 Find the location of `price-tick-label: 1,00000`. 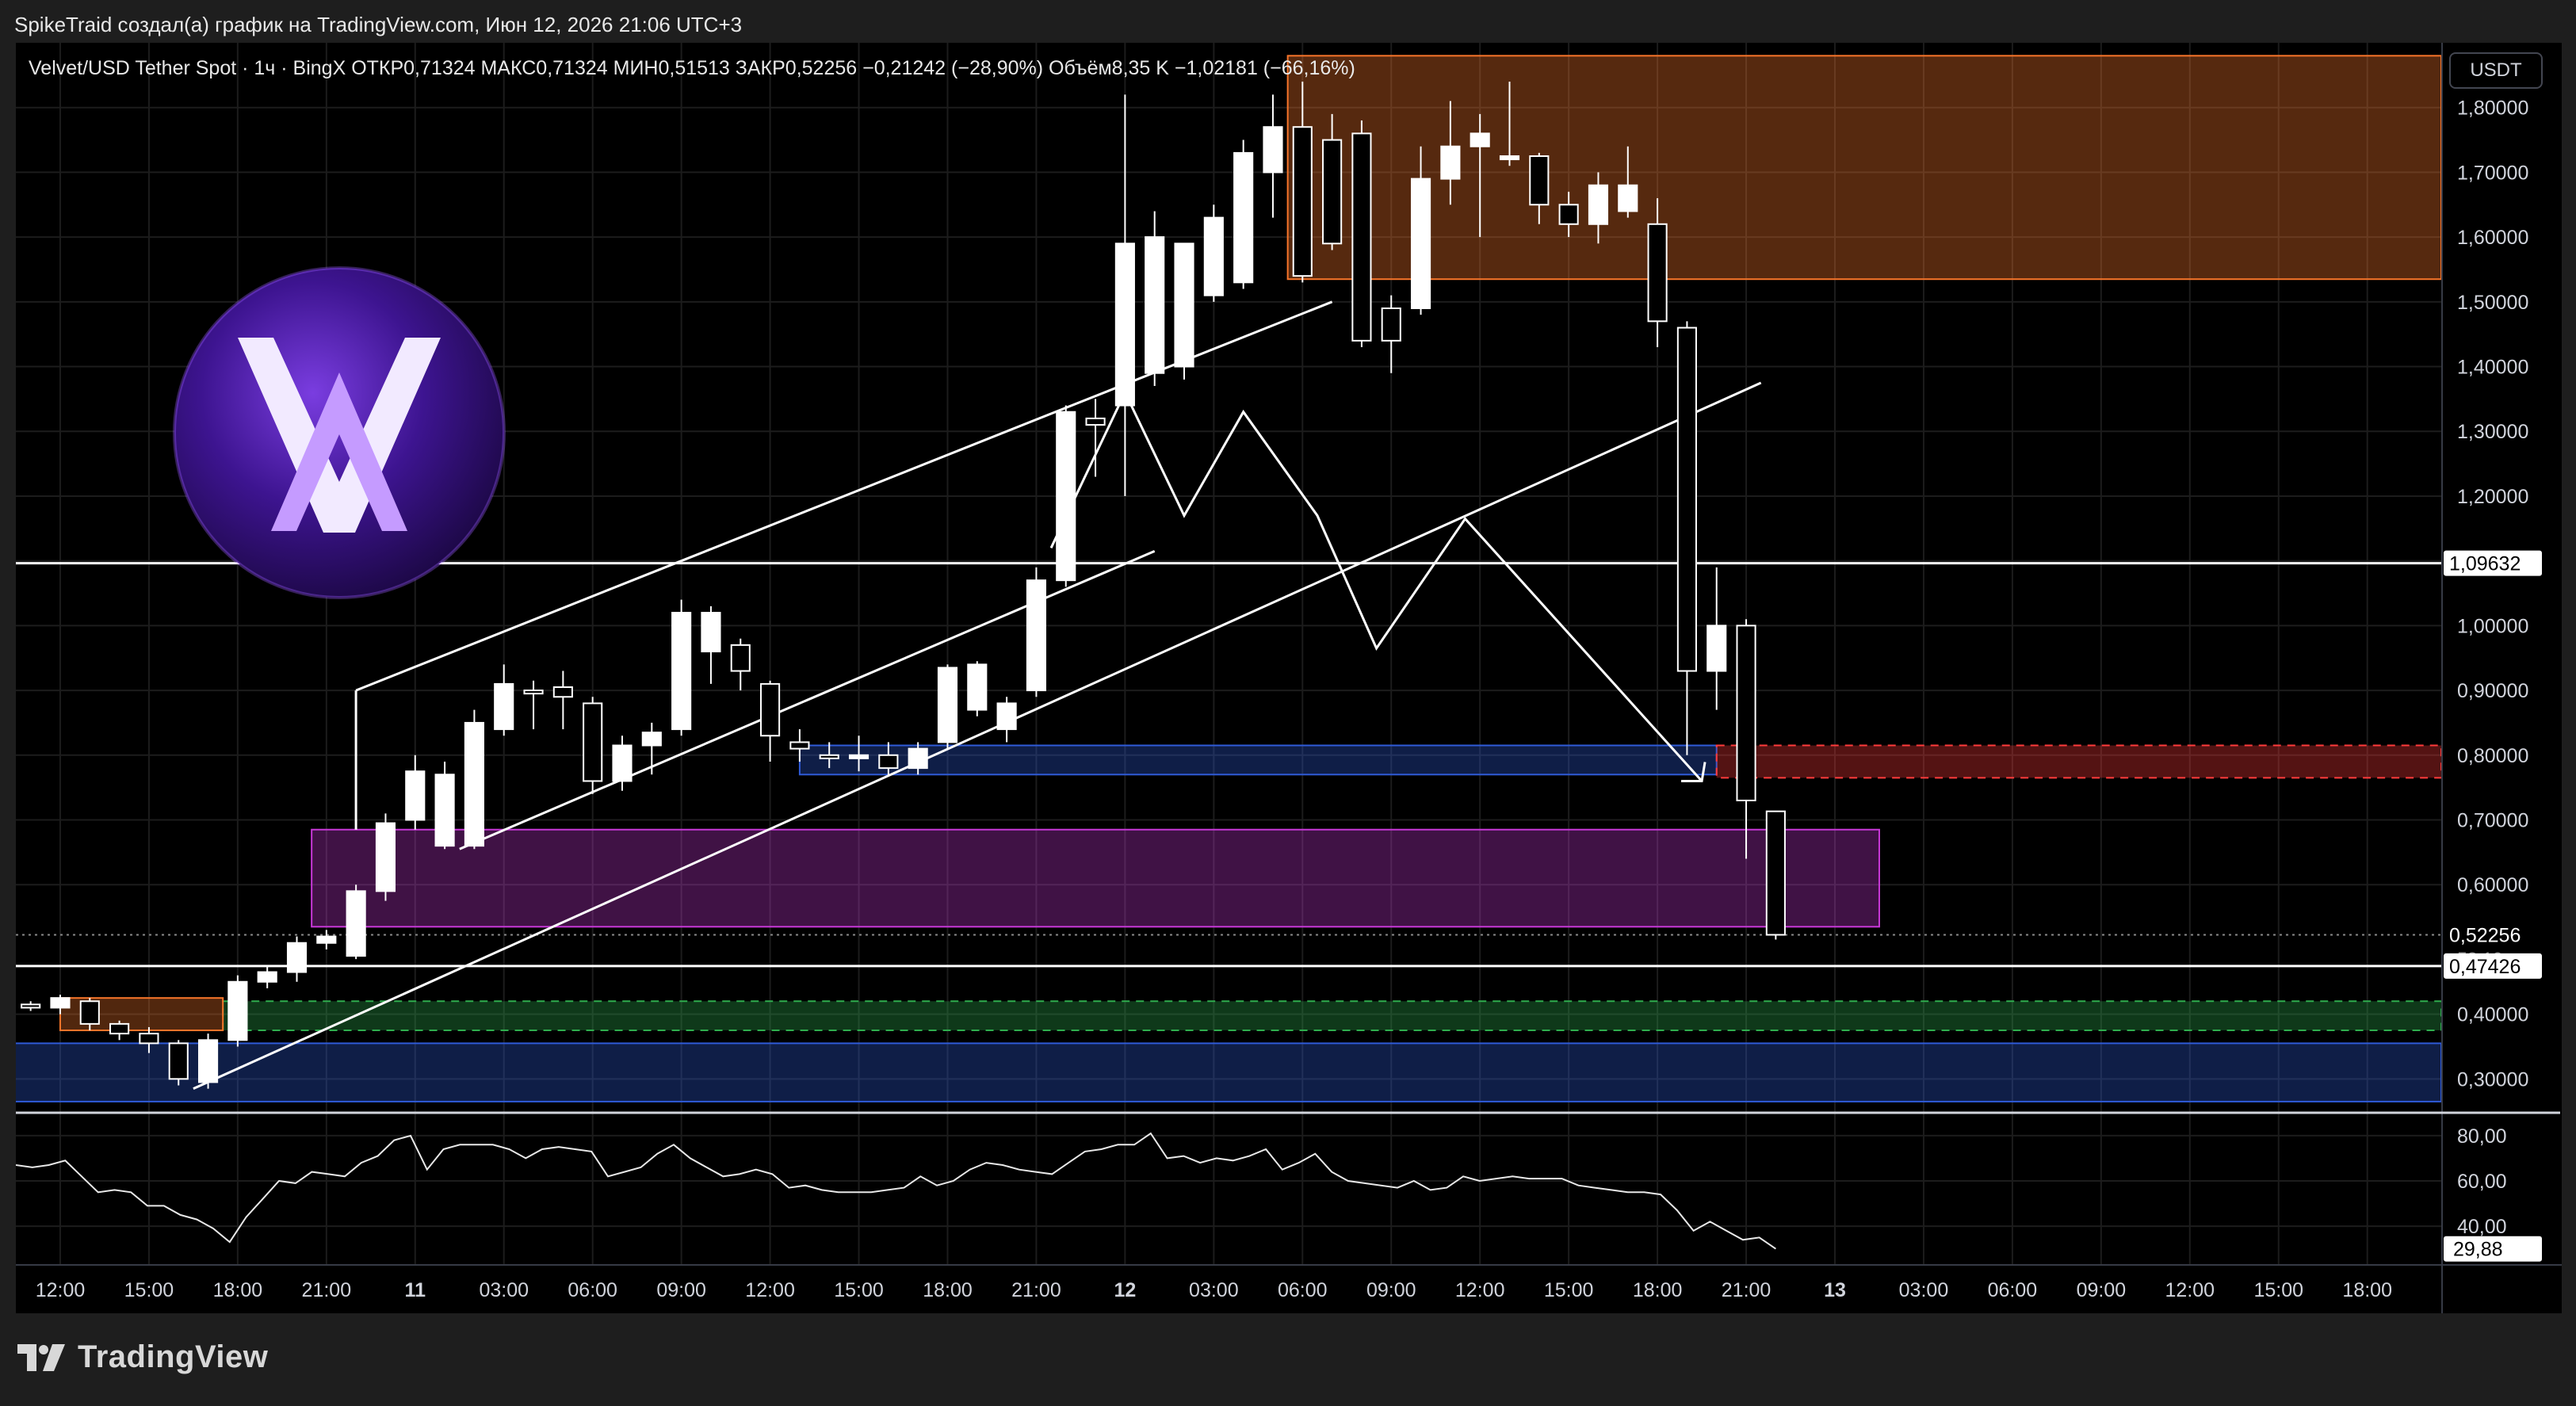

price-tick-label: 1,00000 is located at coordinates (2492, 626).